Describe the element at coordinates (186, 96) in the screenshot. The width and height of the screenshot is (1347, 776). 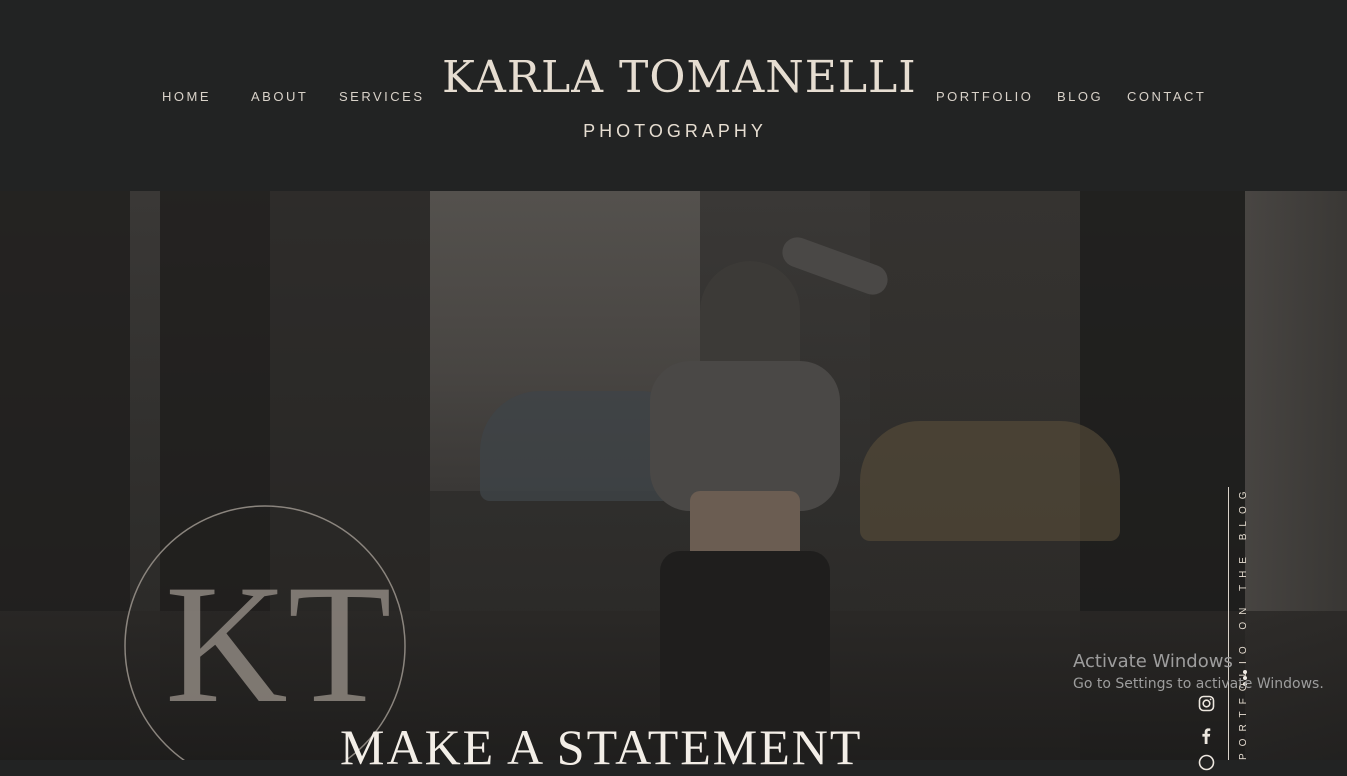
I see `nav-home-link: HOME` at that location.